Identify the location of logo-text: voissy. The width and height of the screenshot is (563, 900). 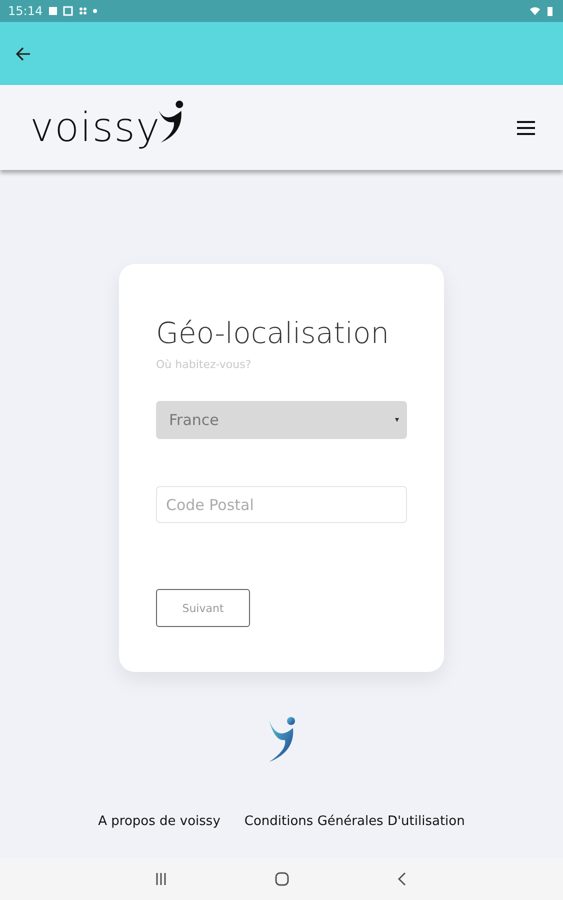
(95, 127).